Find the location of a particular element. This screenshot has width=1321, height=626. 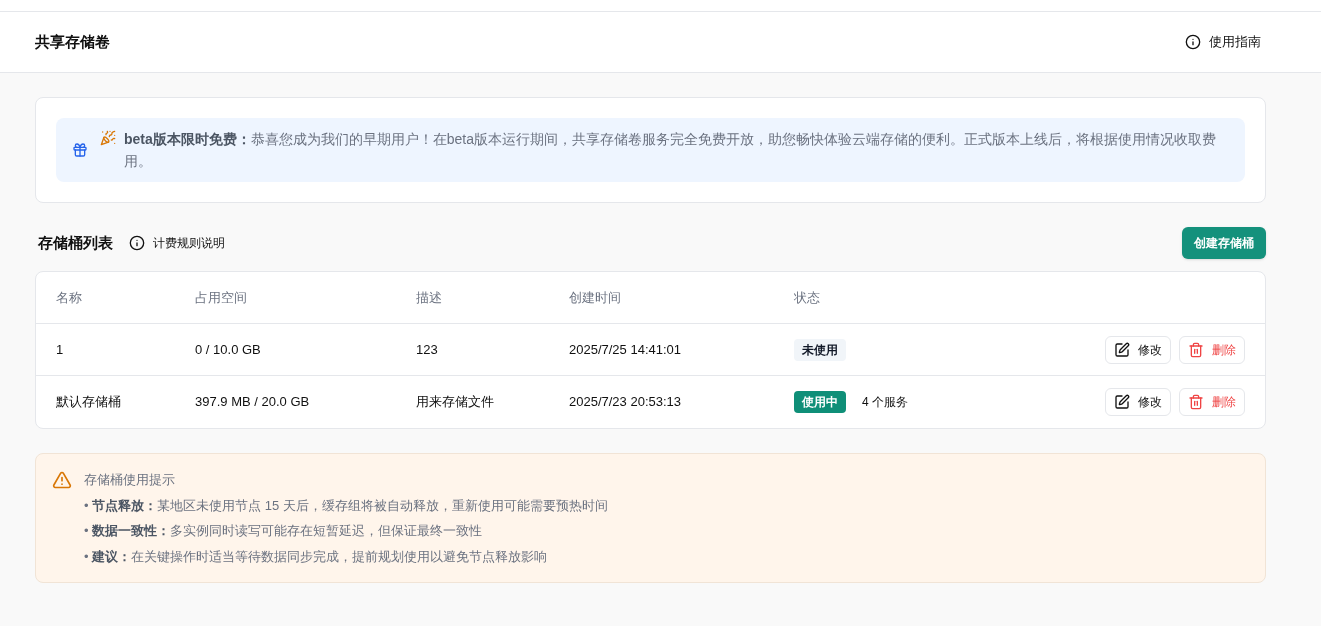

table-cell-text: 397.9 MB / 20.0 GB is located at coordinates (252, 402).